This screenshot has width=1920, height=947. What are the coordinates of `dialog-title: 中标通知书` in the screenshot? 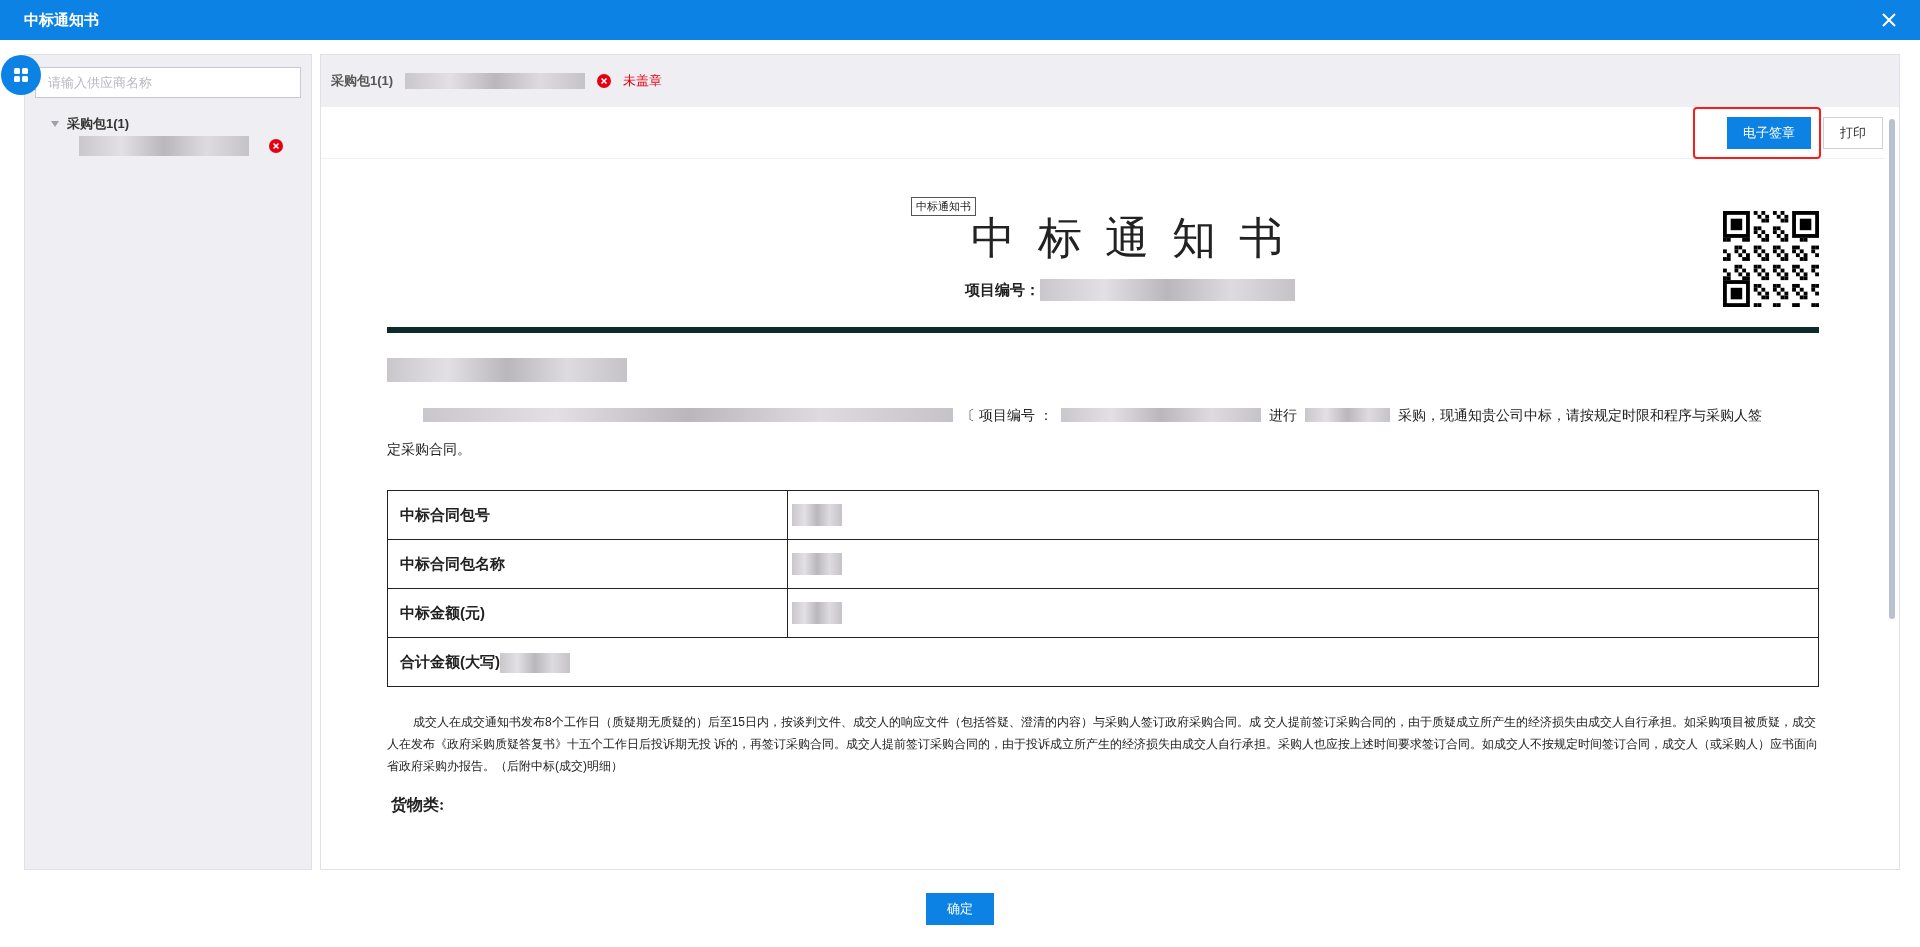 It's located at (61, 19).